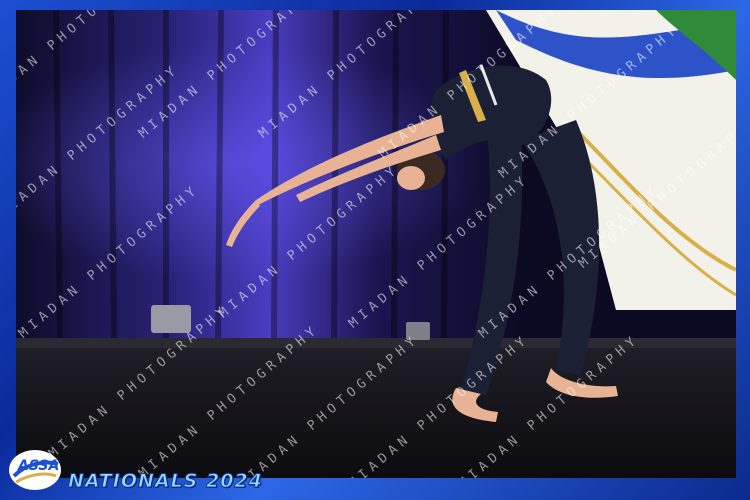 Image resolution: width=750 pixels, height=500 pixels. Describe the element at coordinates (165, 481) in the screenshot. I see `event-title: NATIONALS 2024` at that location.